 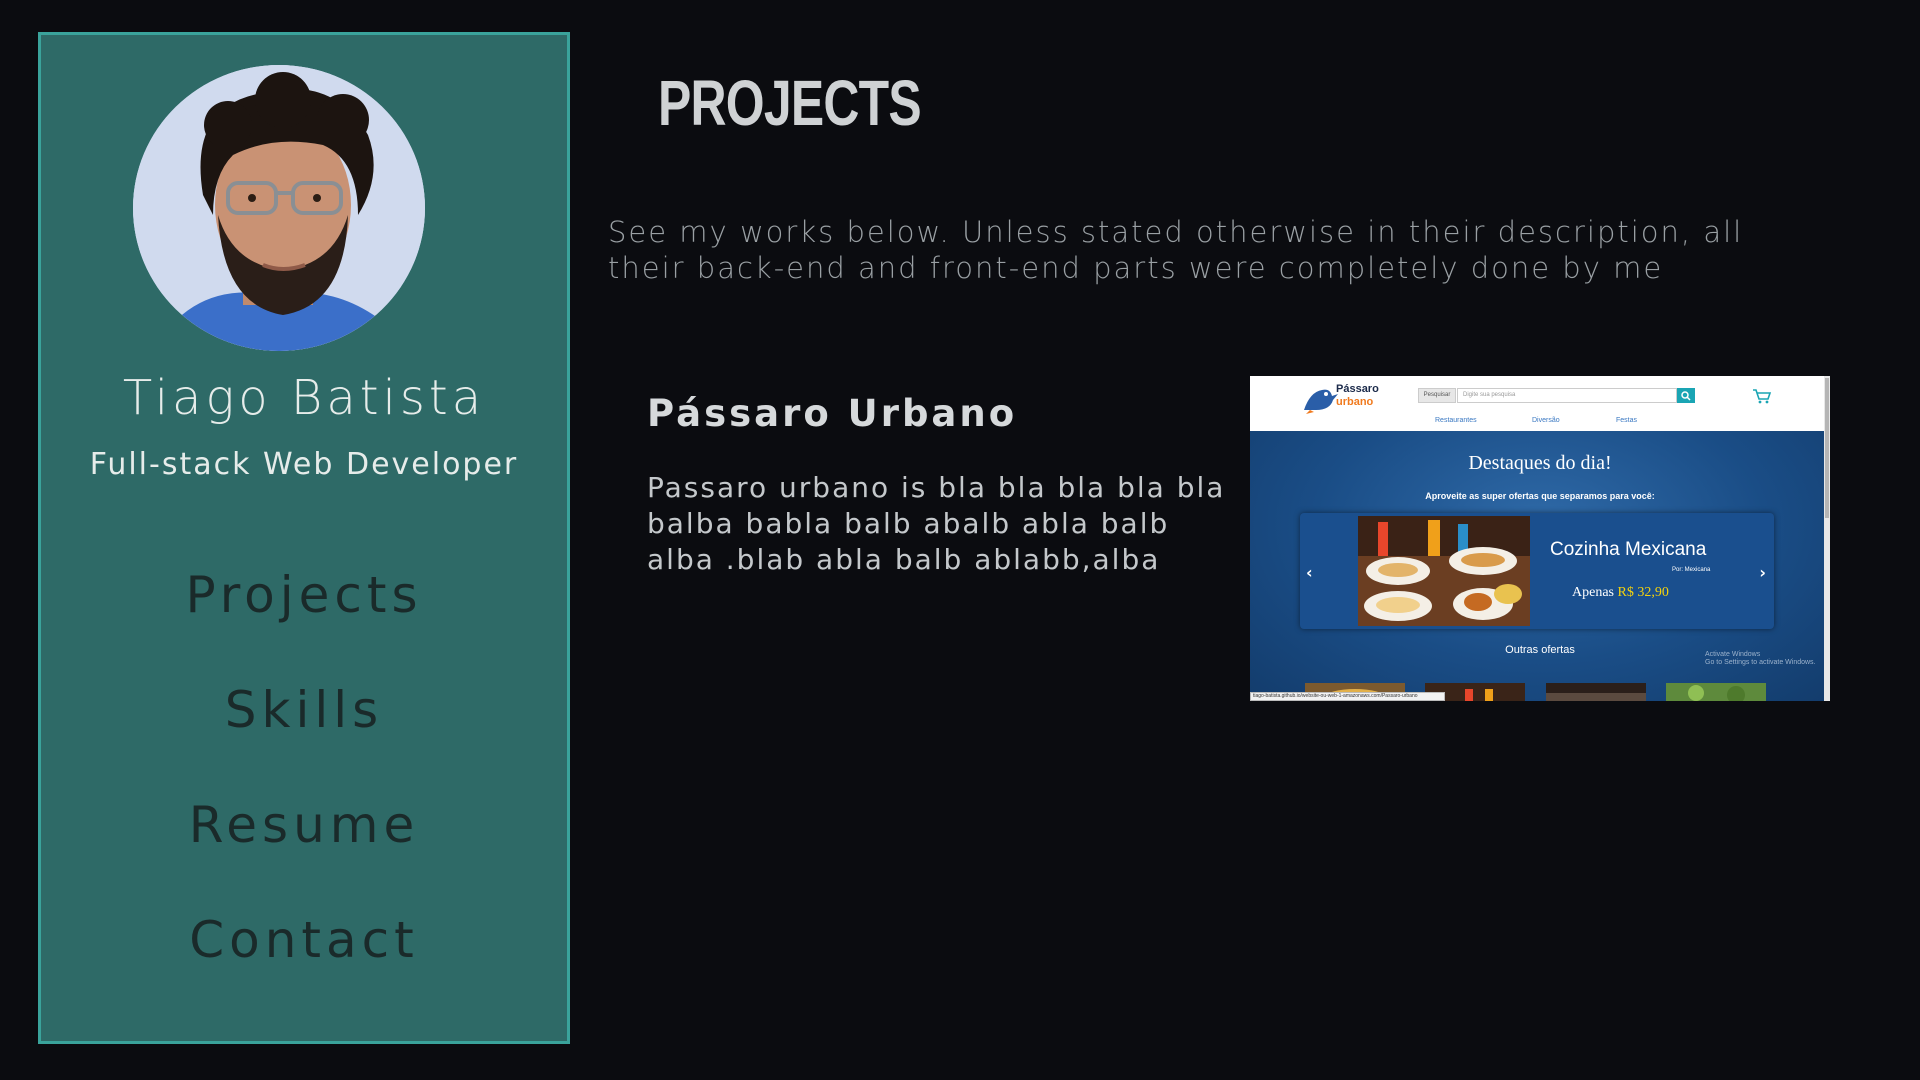 What do you see at coordinates (1456, 420) in the screenshot?
I see `screenshot-nav-restaurantes: Restaurantes` at bounding box center [1456, 420].